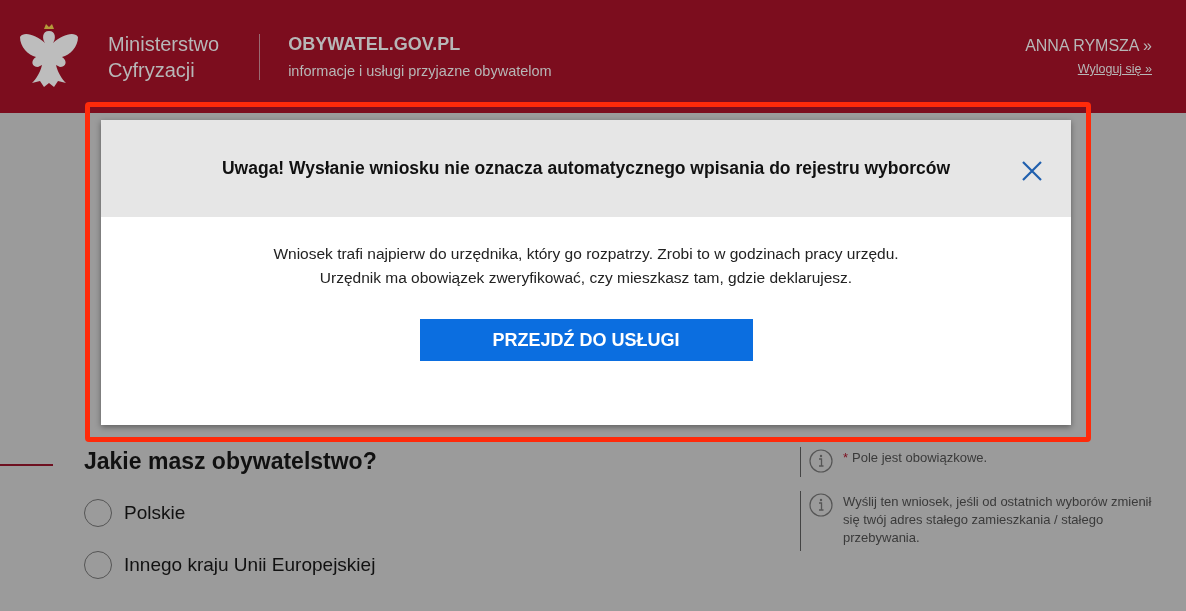 The image size is (1186, 611). I want to click on logout-link: Wyloguj się », so click(1114, 69).